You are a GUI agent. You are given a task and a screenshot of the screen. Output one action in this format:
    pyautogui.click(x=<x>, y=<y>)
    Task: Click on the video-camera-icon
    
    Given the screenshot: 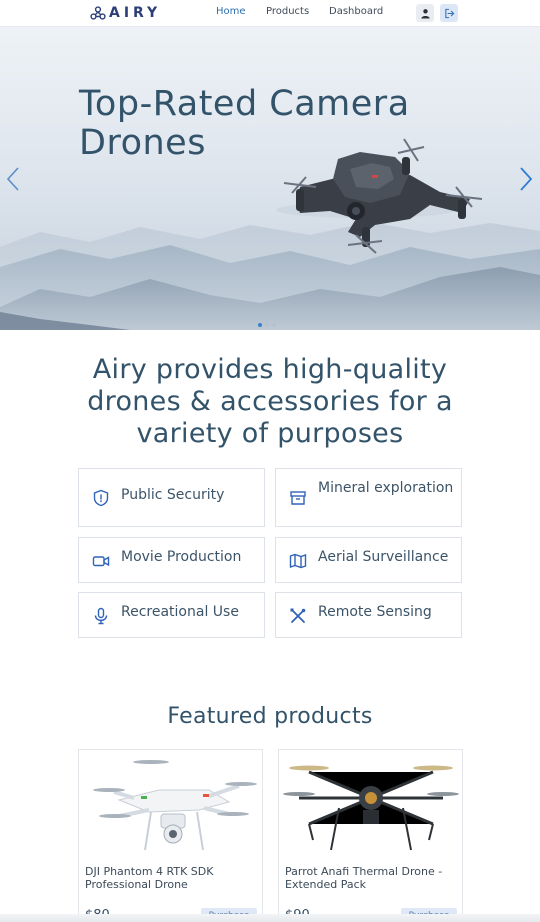 What is the action you would take?
    pyautogui.click(x=101, y=561)
    